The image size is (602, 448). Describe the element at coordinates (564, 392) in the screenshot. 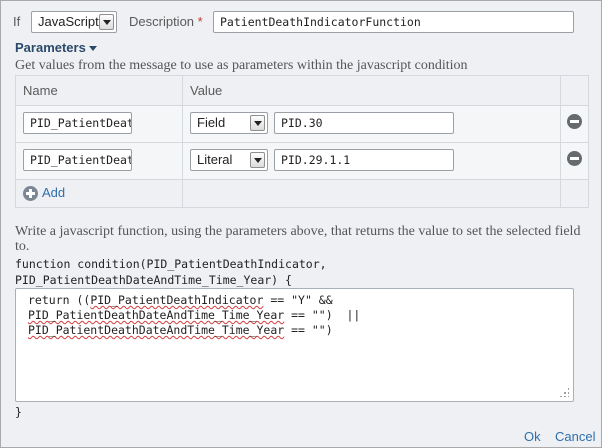

I see `resize-grip-icon` at that location.